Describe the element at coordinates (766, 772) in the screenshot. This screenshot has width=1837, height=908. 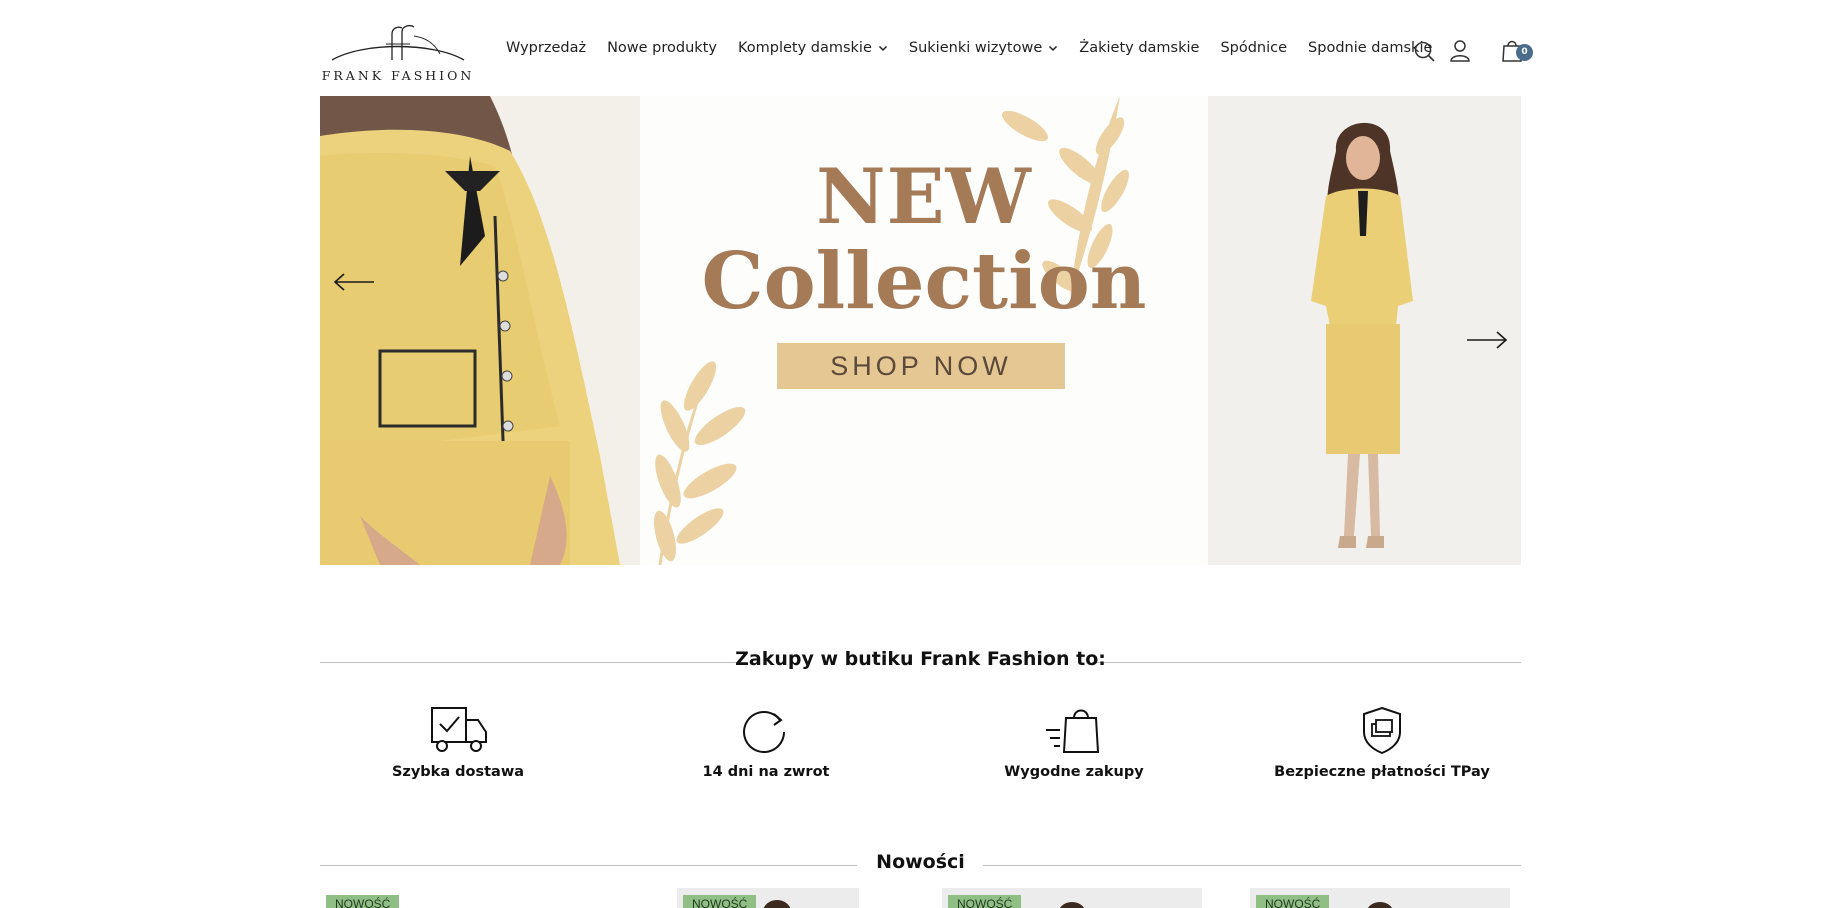
I see `benefit-label: 14 dni na zwrot` at that location.